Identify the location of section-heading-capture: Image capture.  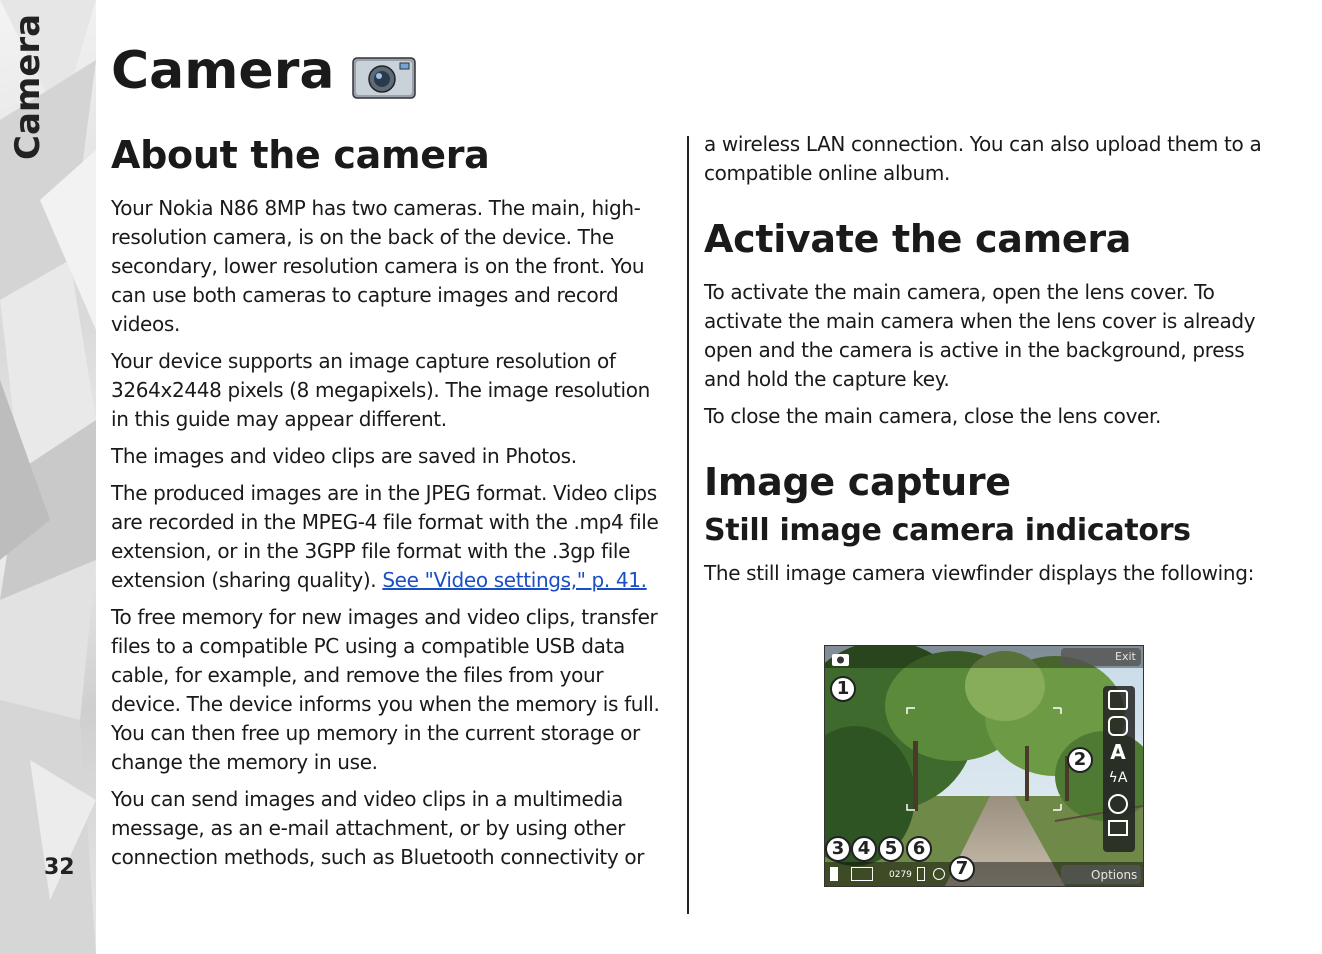
(857, 482).